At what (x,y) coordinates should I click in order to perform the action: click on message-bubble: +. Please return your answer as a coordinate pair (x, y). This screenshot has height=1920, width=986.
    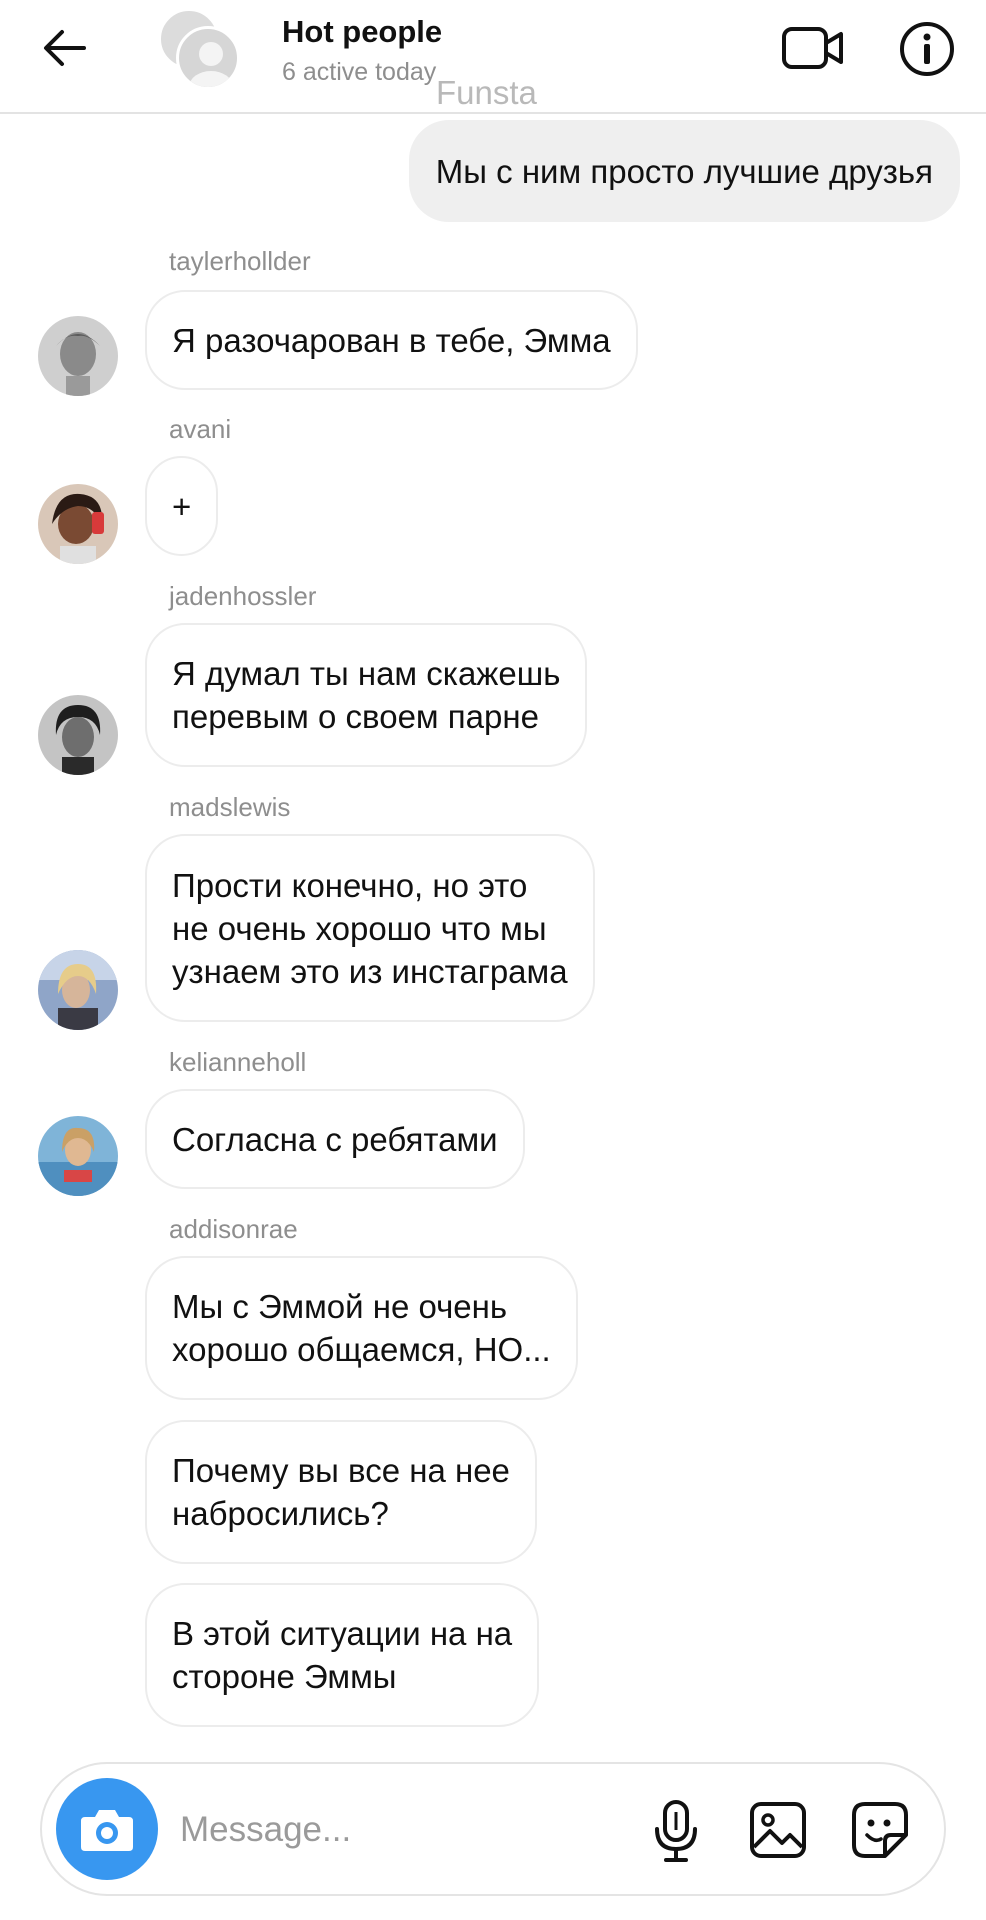
    Looking at the image, I should click on (182, 506).